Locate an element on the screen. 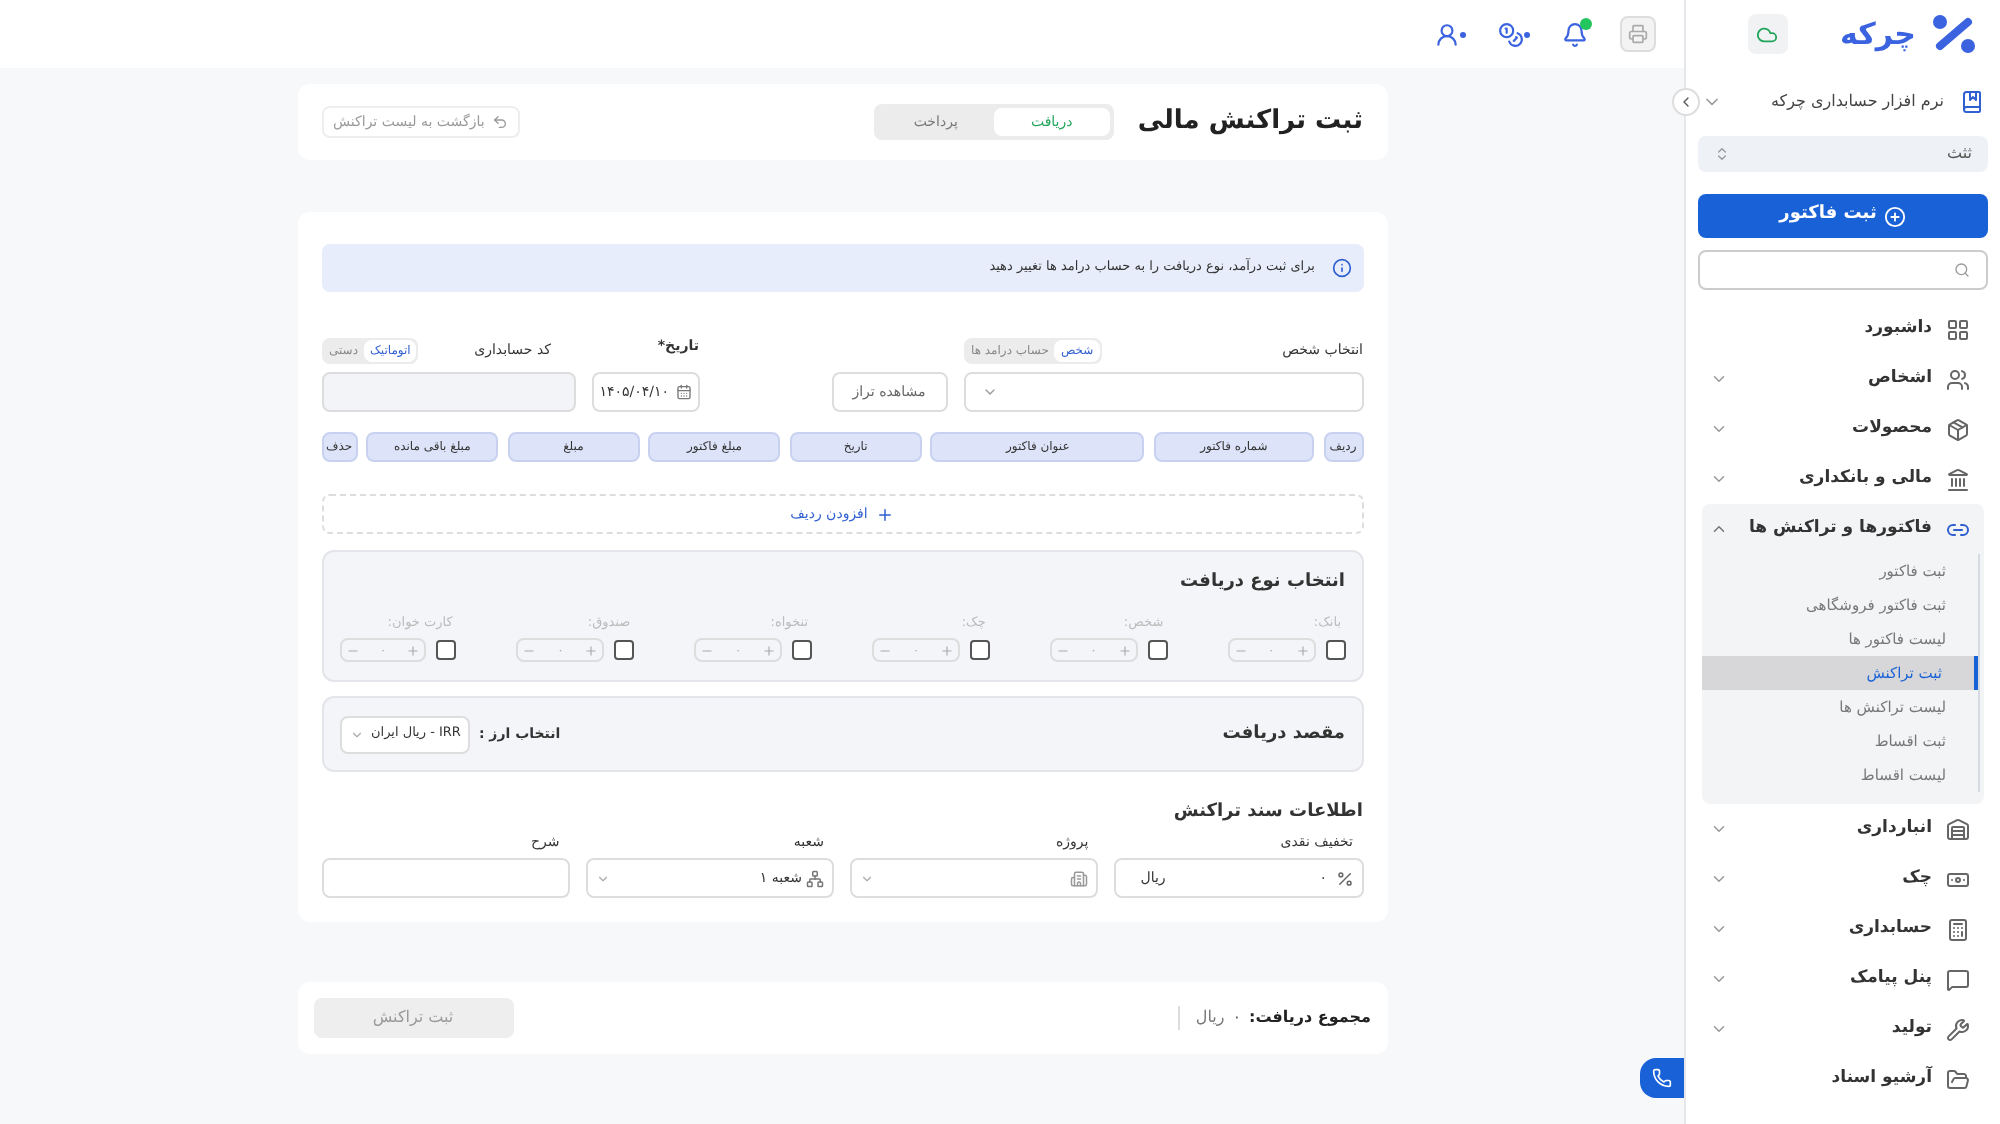 The width and height of the screenshot is (2000, 1124). search-field is located at coordinates (1843, 270).